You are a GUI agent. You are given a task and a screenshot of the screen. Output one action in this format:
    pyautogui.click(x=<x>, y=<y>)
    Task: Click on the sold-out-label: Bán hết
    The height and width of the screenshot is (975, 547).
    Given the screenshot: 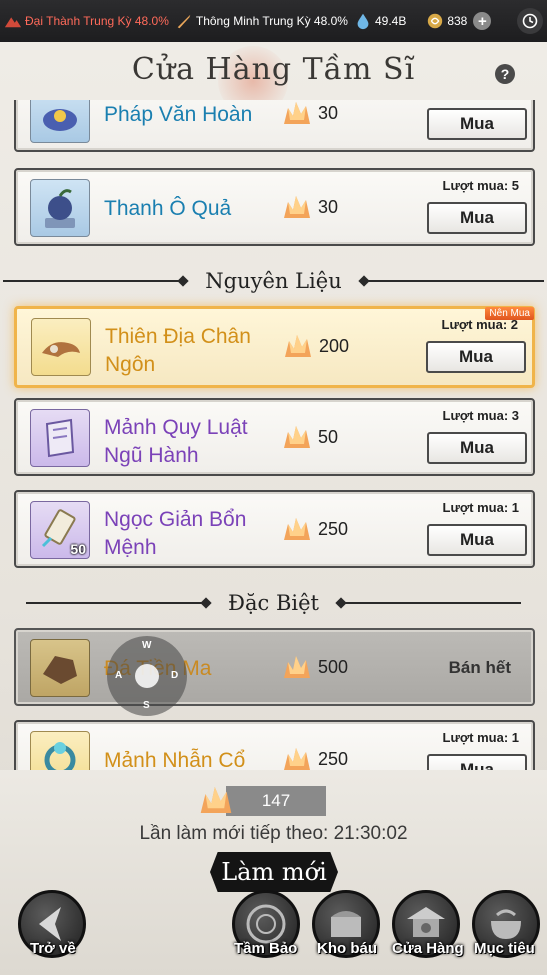 What is the action you would take?
    pyautogui.click(x=479, y=667)
    